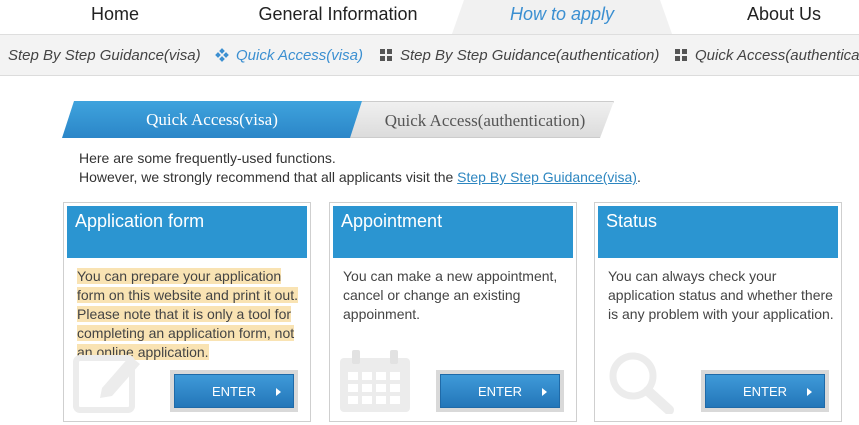 This screenshot has height=425, width=859. Describe the element at coordinates (547, 177) in the screenshot. I see `step-by-step-guidance-link: Step By Step Guidance(visa)` at that location.